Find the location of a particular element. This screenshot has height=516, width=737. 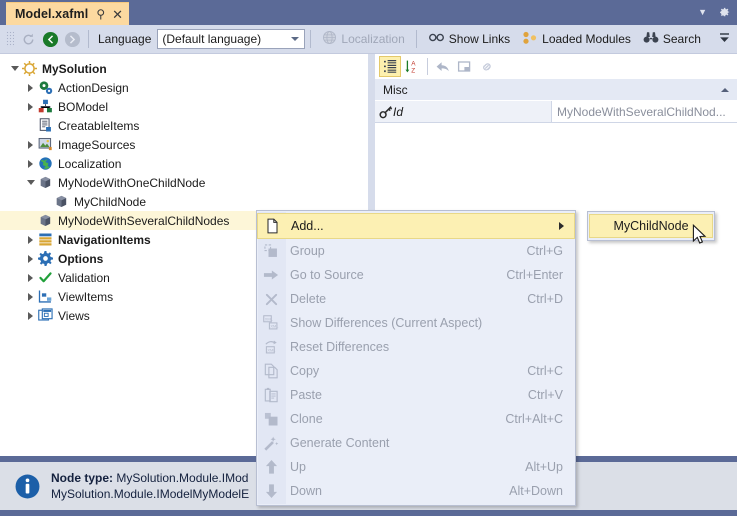

editor-toolbar: Language (Default language) Localization is located at coordinates (368, 39).